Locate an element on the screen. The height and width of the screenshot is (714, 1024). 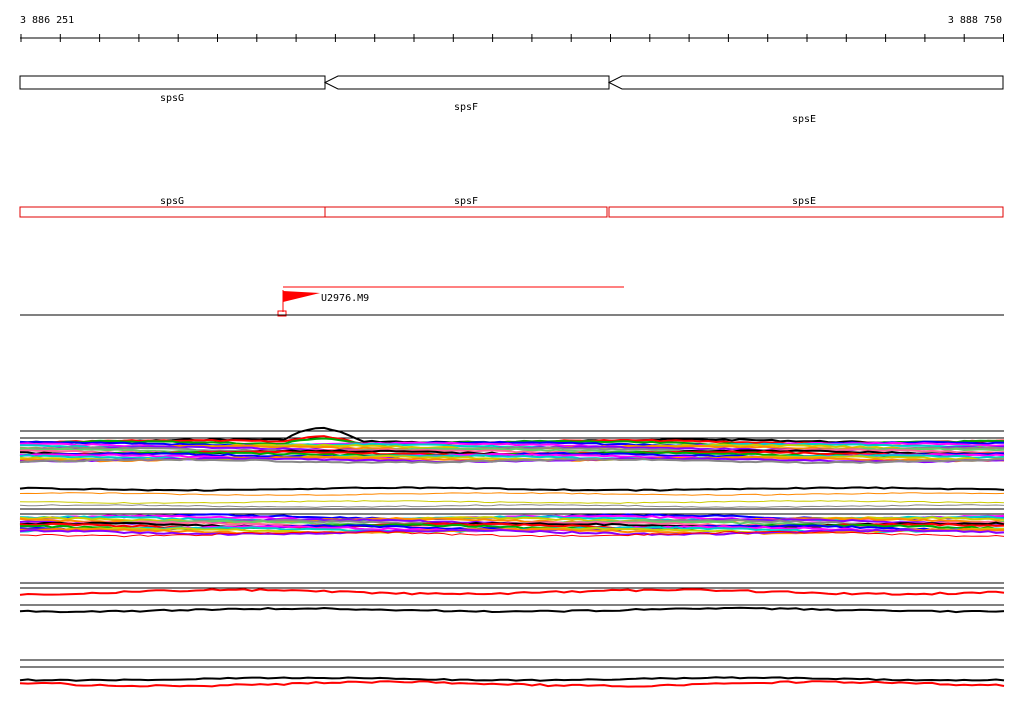
gene-arrow-spsG is located at coordinates (172, 82).